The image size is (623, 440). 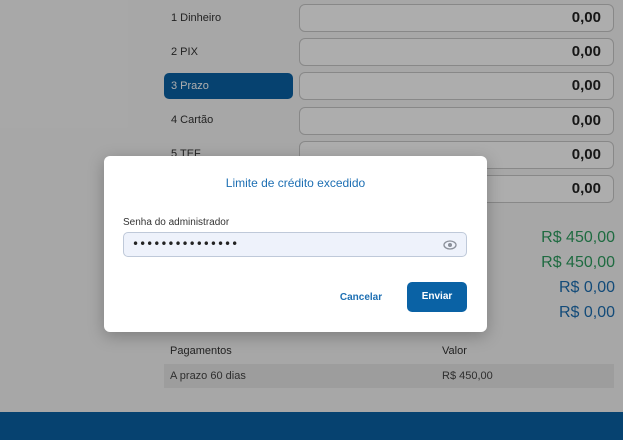 What do you see at coordinates (361, 298) in the screenshot?
I see `cancel-button: Cancelar` at bounding box center [361, 298].